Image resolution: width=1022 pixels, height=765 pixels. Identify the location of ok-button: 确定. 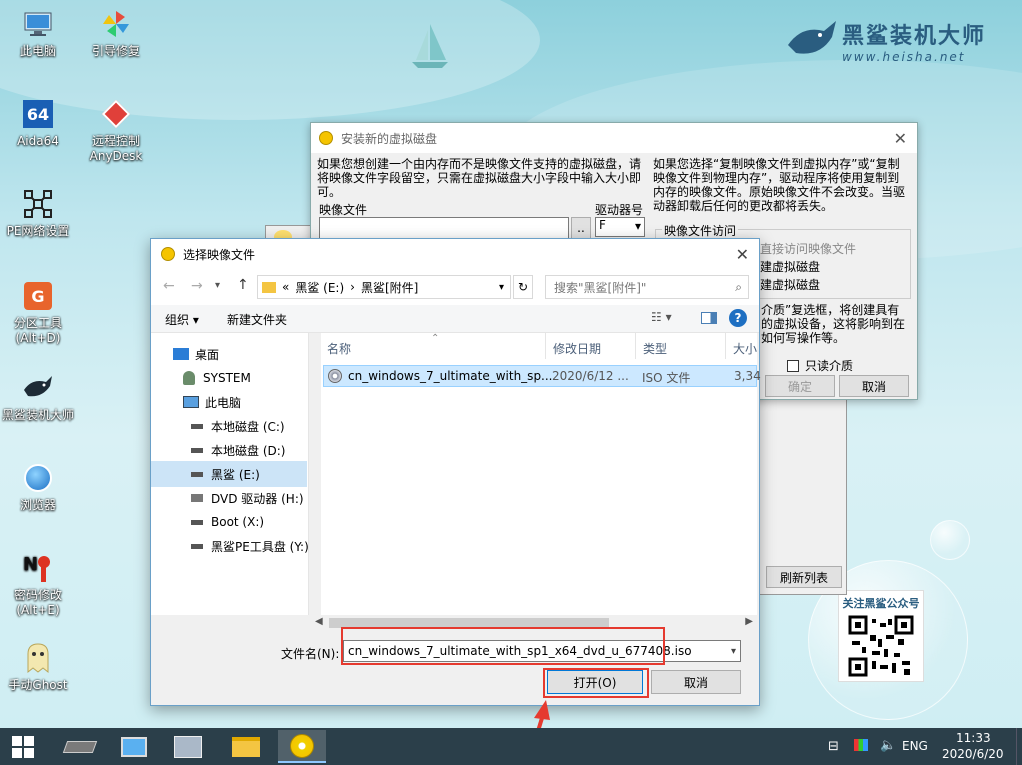
(800, 386).